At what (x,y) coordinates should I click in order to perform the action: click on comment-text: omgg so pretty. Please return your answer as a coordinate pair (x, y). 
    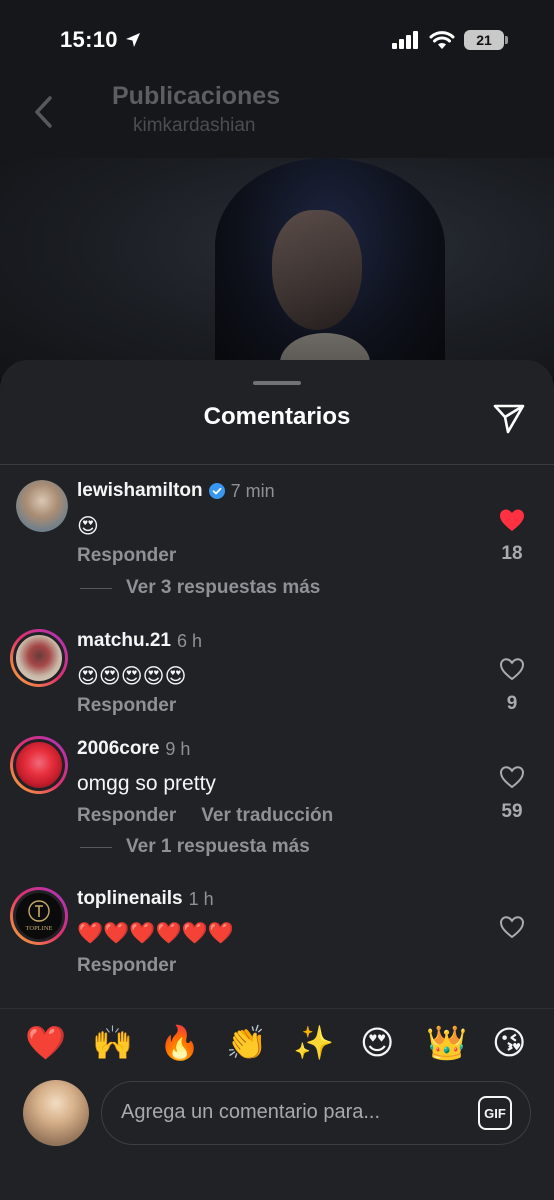
    Looking at the image, I should click on (146, 783).